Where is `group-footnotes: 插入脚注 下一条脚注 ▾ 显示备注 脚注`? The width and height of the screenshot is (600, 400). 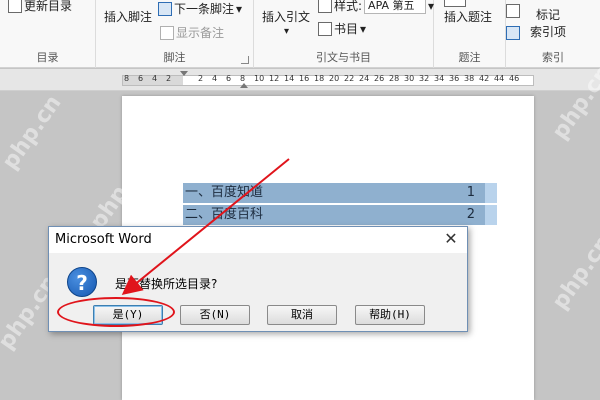
group-footnotes: 插入脚注 下一条脚注 ▾ 显示备注 脚注 is located at coordinates (175, 34).